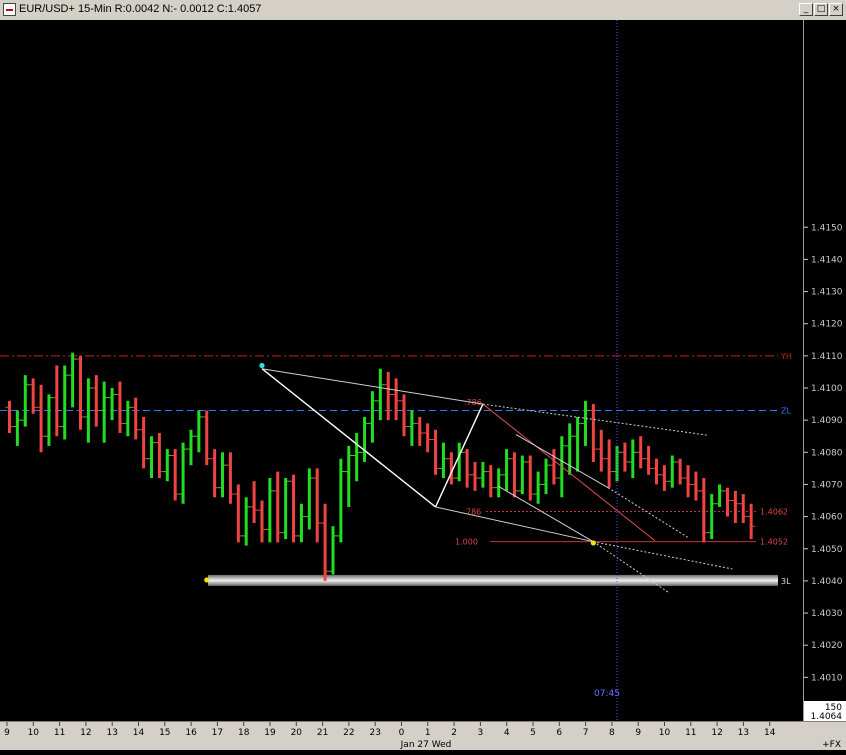 This screenshot has height=755, width=846. I want to click on price-tick-label: 1.4050, so click(827, 550).